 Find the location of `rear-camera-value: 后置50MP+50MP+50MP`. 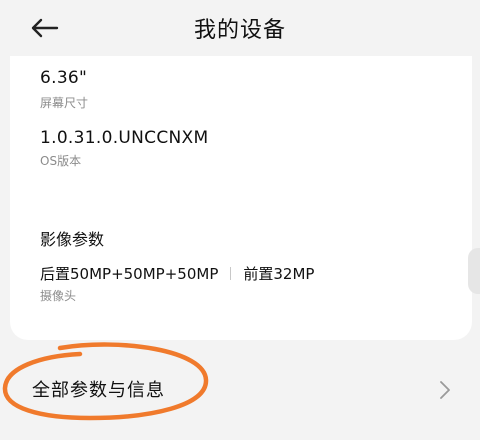

rear-camera-value: 后置50MP+50MP+50MP is located at coordinates (129, 274).